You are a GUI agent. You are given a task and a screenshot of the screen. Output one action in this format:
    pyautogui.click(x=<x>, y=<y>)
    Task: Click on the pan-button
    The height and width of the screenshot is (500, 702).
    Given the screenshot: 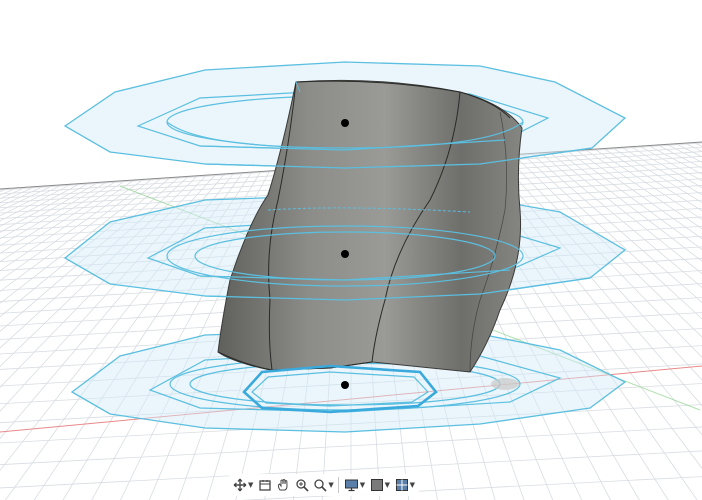 What is the action you would take?
    pyautogui.click(x=283, y=485)
    